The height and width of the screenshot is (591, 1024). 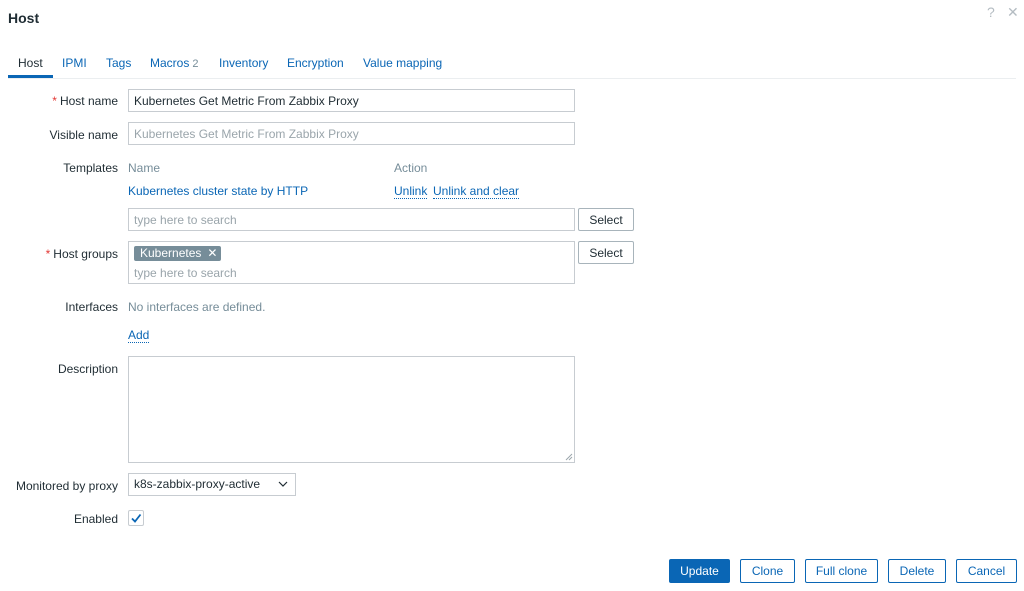 What do you see at coordinates (170, 63) in the screenshot?
I see `tab-macros-label: Macros` at bounding box center [170, 63].